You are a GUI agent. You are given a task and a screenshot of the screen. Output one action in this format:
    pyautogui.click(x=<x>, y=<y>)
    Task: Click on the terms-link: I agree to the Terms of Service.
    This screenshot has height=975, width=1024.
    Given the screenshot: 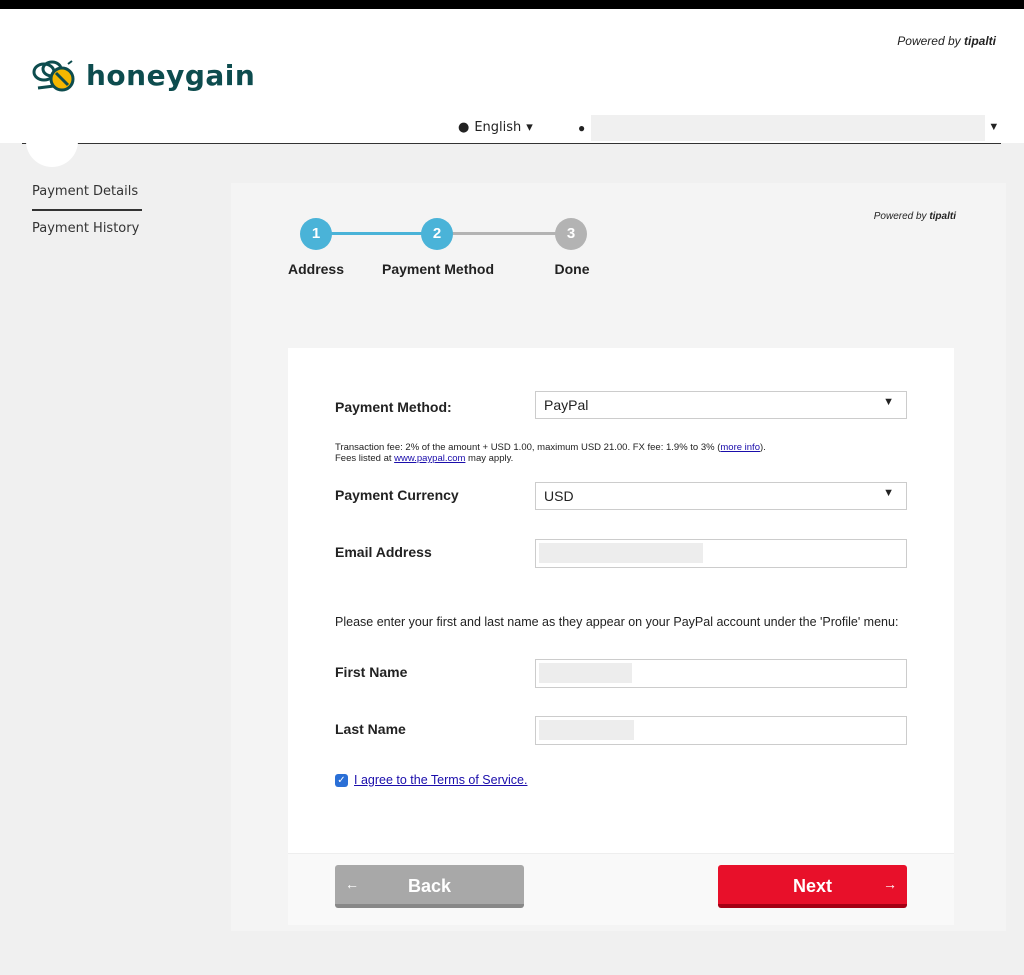 What is the action you would take?
    pyautogui.click(x=440, y=780)
    